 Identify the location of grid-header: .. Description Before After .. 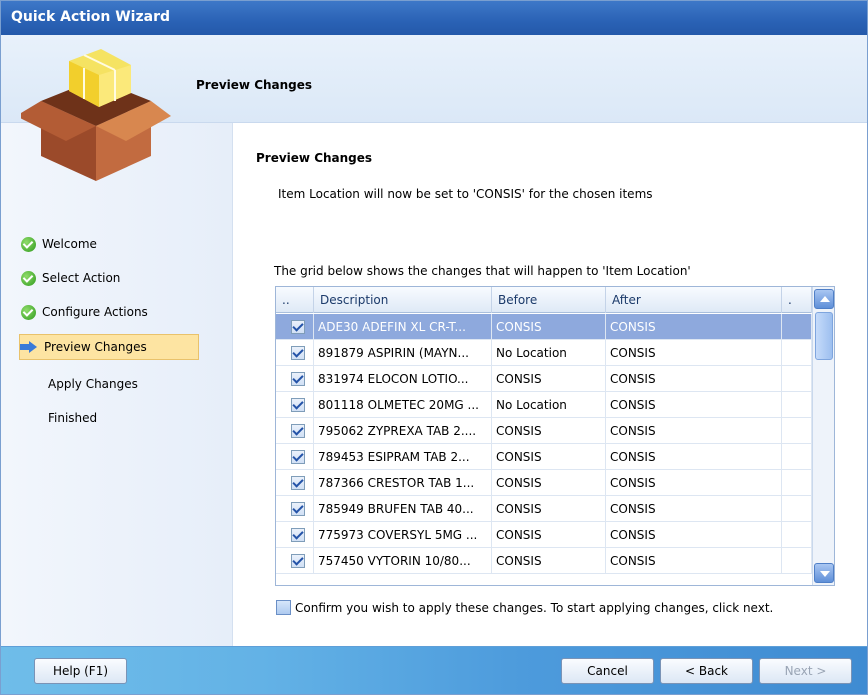
(544, 300).